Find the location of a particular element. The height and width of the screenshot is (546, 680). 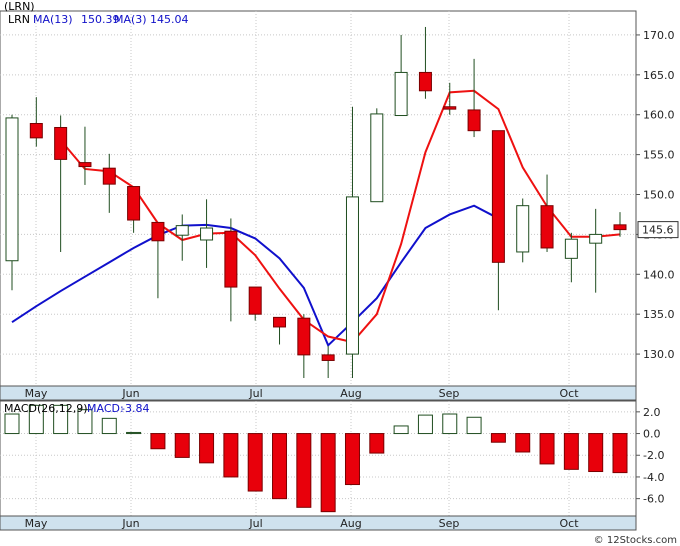

price-month-label: Oct is located at coordinates (569, 393).